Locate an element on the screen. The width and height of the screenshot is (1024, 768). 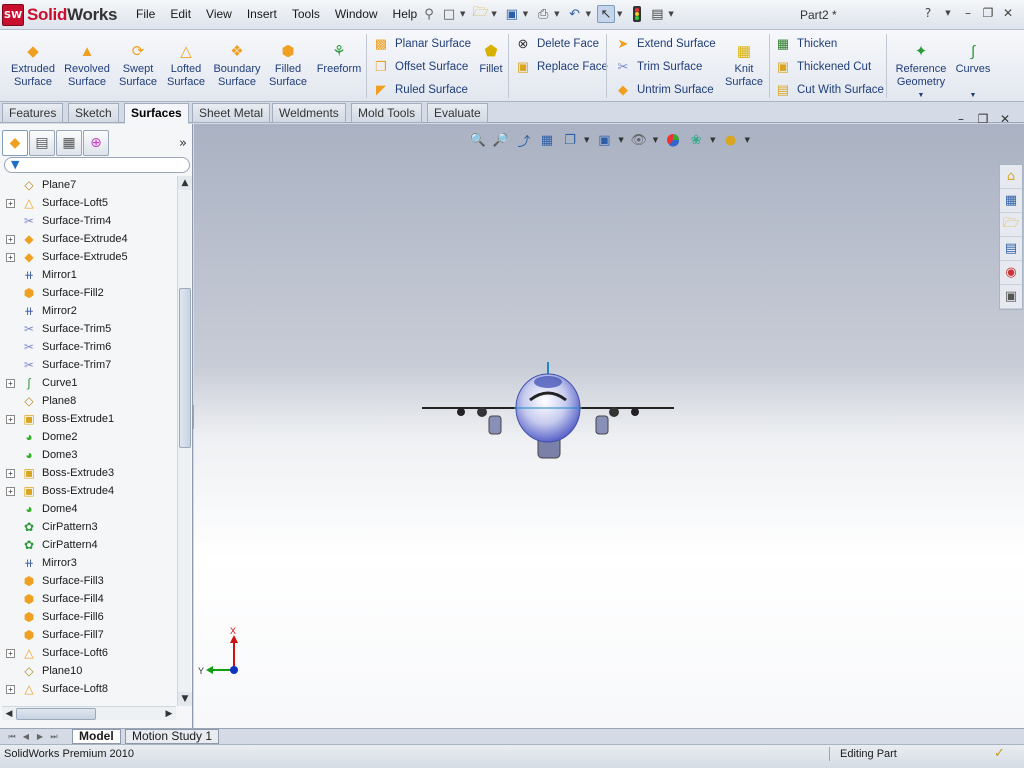
custom-properties-icon: ▣ is located at coordinates (1011, 297).